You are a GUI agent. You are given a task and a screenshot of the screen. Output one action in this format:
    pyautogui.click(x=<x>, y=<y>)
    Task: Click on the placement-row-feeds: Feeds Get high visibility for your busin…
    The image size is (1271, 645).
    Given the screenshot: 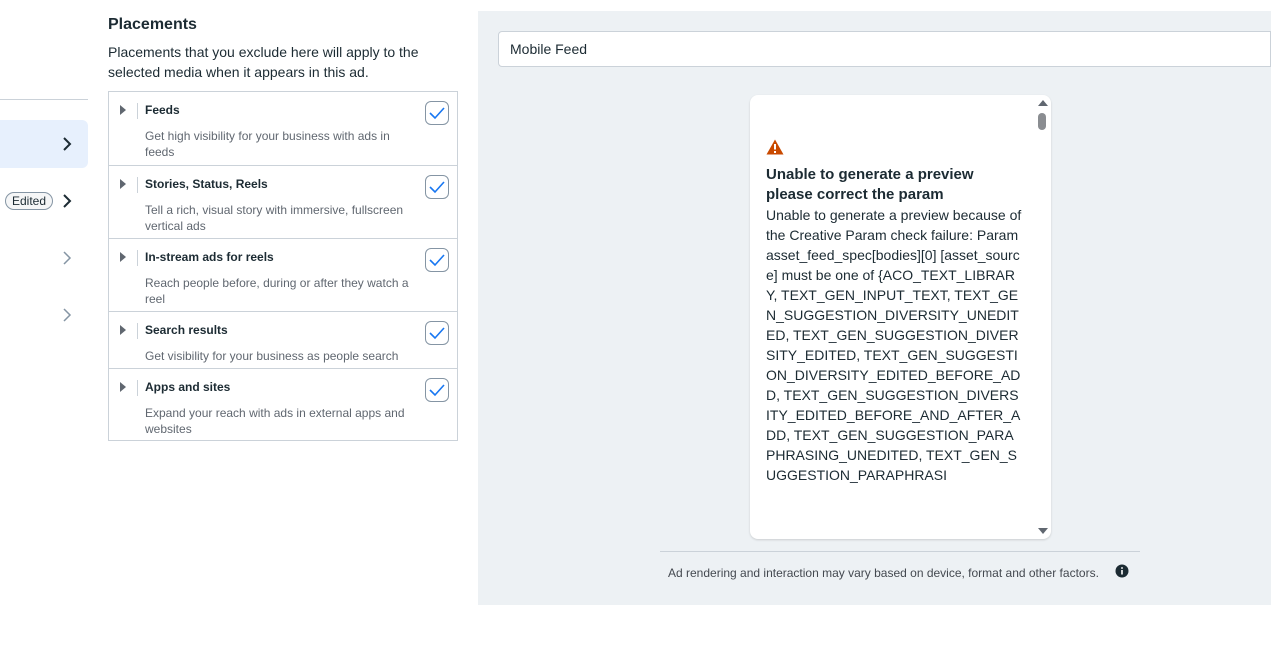 What is the action you would take?
    pyautogui.click(x=283, y=128)
    